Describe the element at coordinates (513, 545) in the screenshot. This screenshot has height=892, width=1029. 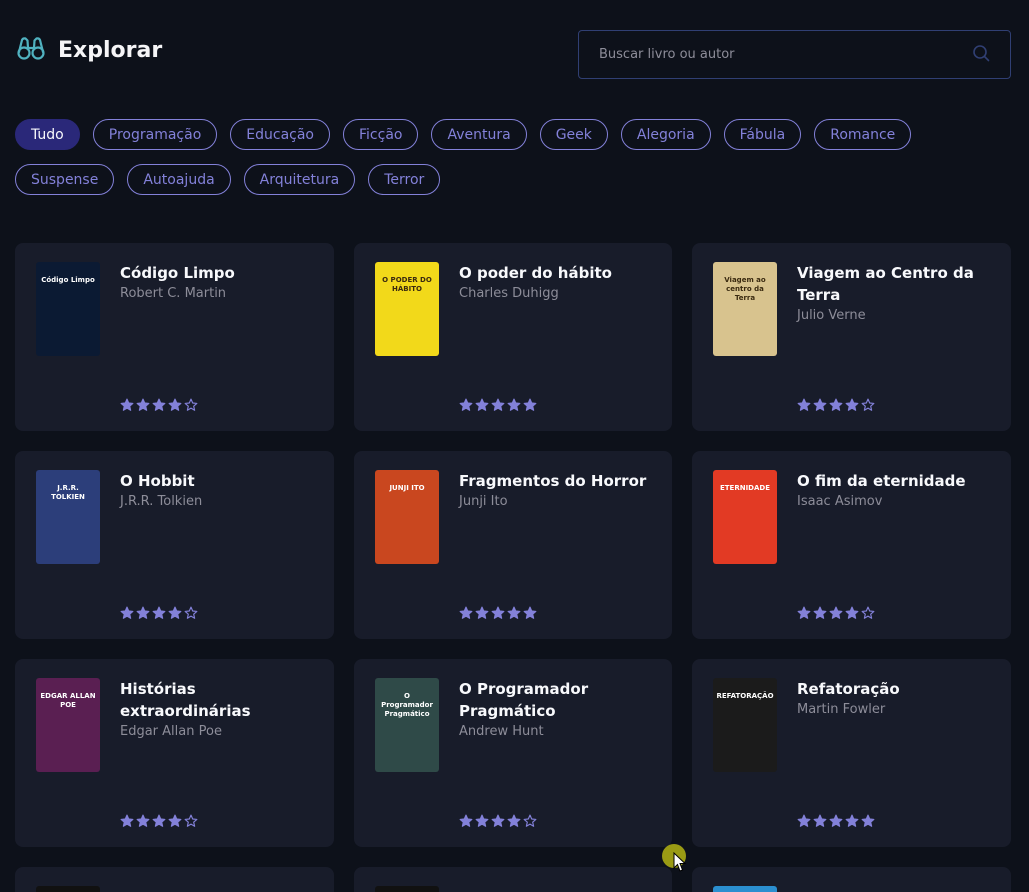
I see `book-card: JUNJI ITO Fragmentos do Horror Junji Ito` at that location.